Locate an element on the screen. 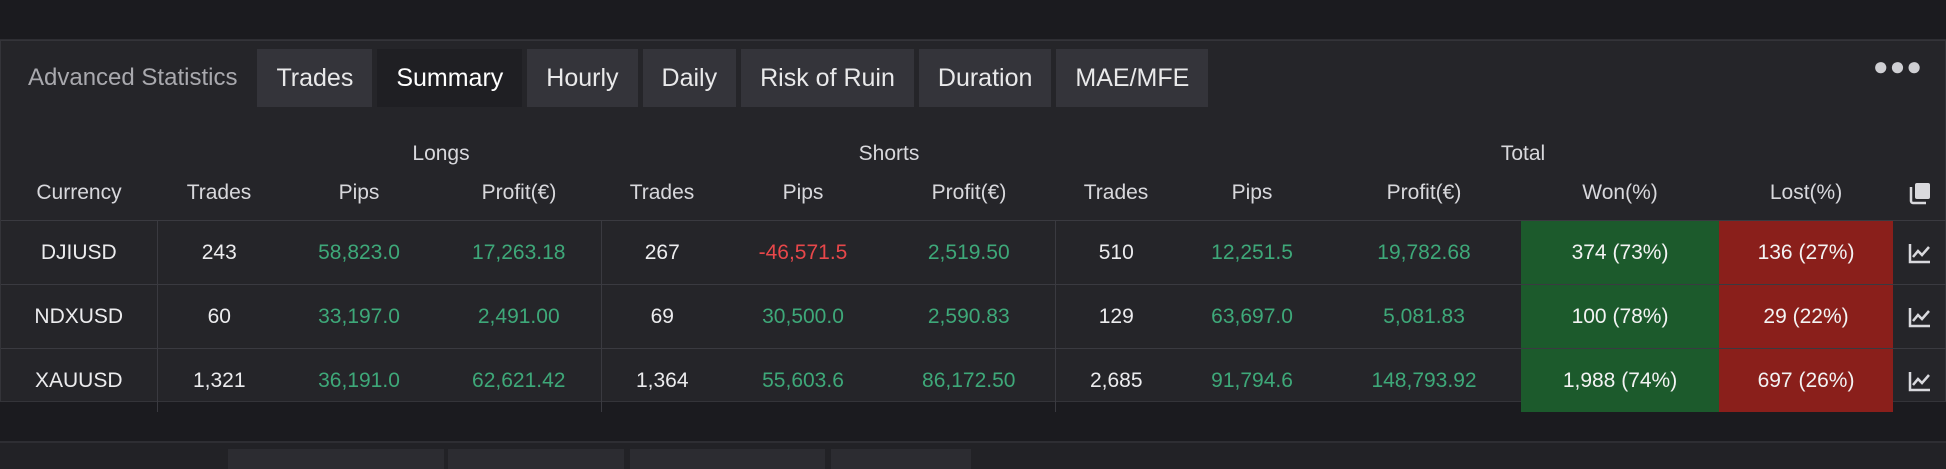 The width and height of the screenshot is (1946, 469). cell-long-trades: 1,321 is located at coordinates (219, 380).